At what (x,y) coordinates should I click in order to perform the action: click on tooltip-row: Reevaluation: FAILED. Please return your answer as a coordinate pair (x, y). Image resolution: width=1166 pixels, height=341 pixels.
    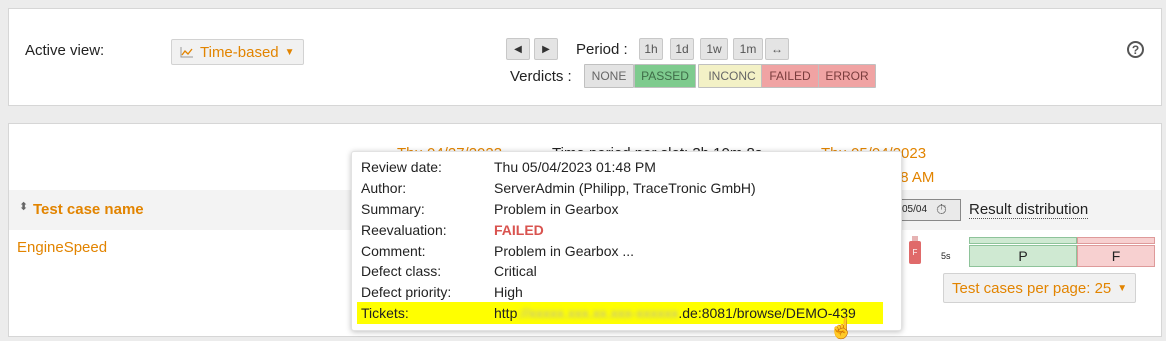
    Looking at the image, I should click on (626, 231).